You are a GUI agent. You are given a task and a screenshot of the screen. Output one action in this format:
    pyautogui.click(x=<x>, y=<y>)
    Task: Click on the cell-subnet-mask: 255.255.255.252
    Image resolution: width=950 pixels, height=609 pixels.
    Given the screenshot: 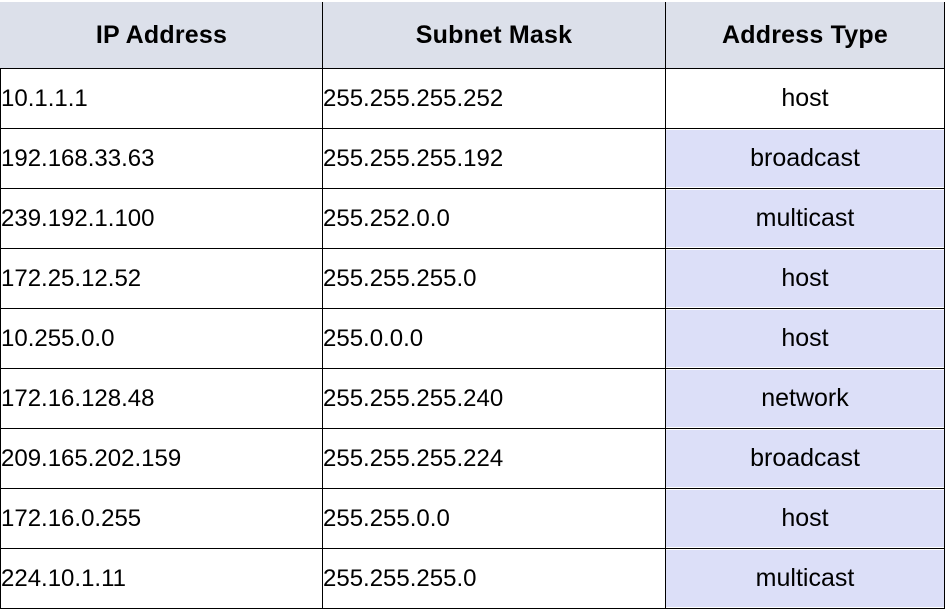 What is the action you would take?
    pyautogui.click(x=494, y=98)
    